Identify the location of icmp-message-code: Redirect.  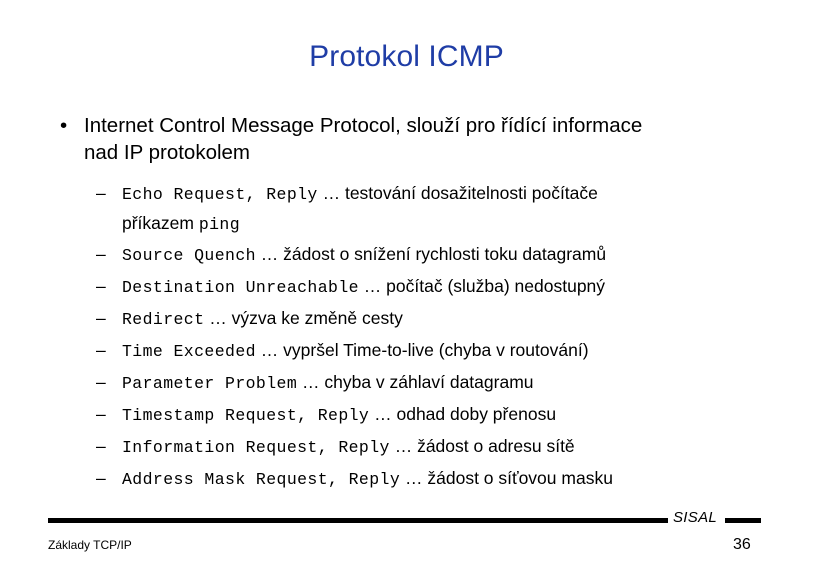
(163, 319).